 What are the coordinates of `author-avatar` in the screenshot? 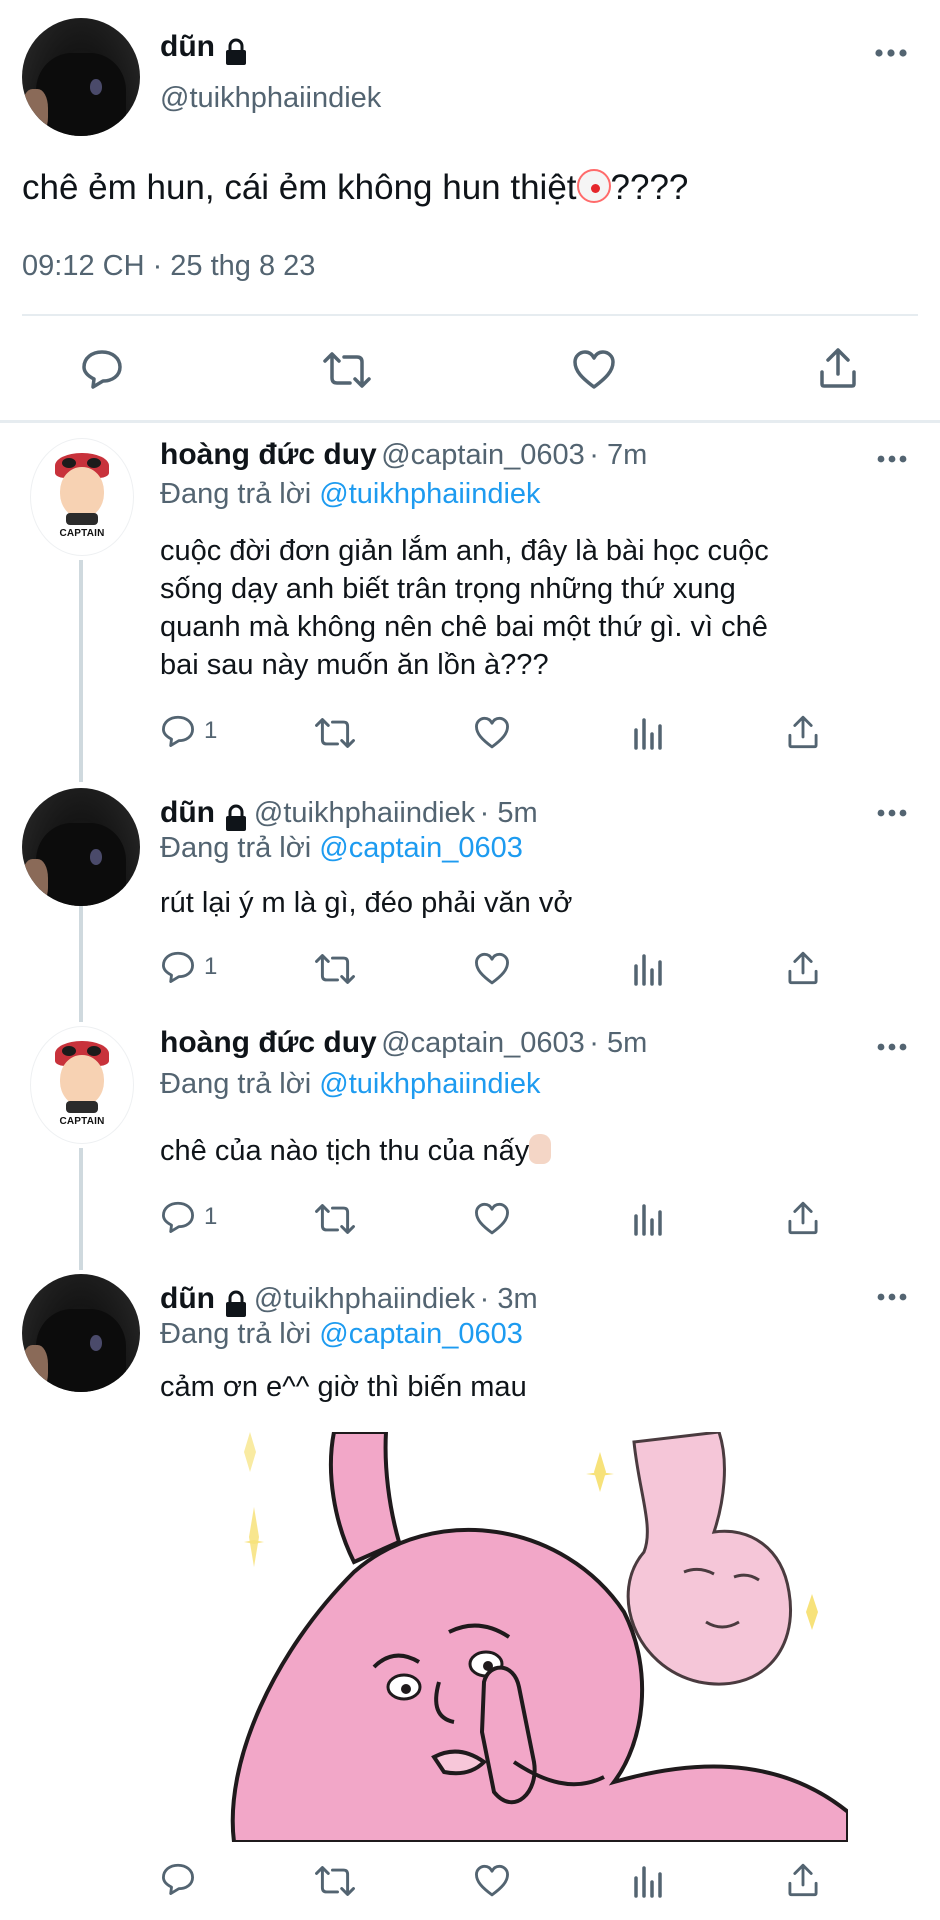 It's located at (81, 77).